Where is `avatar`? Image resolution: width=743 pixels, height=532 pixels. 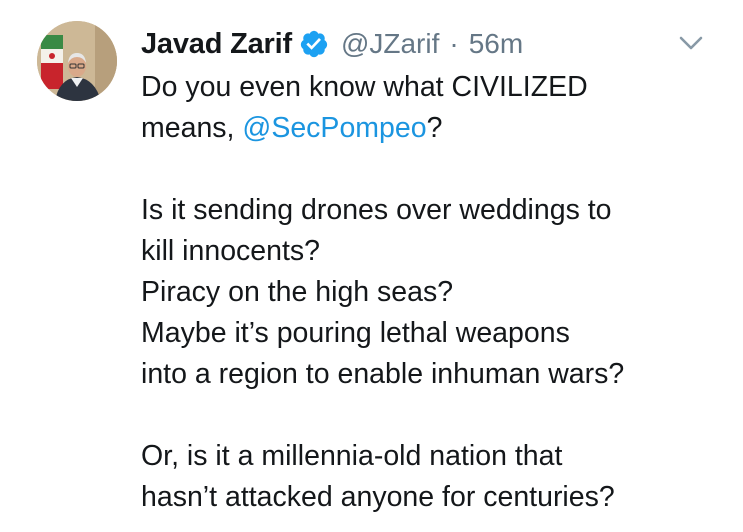 avatar is located at coordinates (77, 61).